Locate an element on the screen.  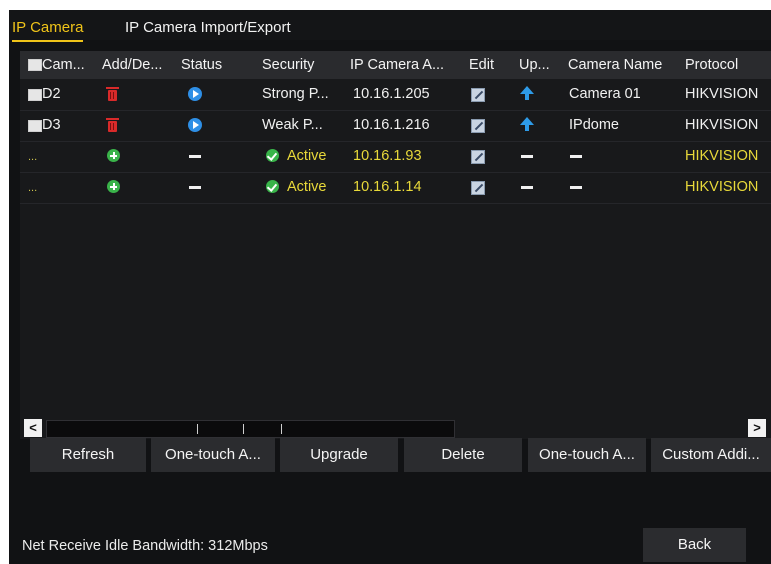
camera-id: D2 is located at coordinates (51, 94).